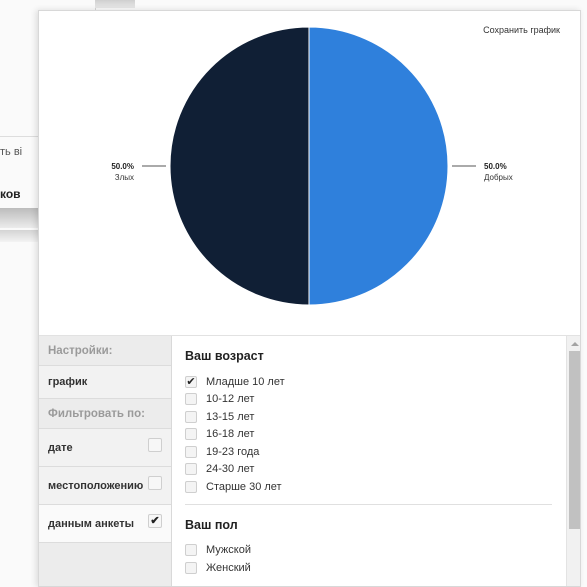  What do you see at coordinates (60, 447) in the screenshot?
I see `filter-label: дате` at bounding box center [60, 447].